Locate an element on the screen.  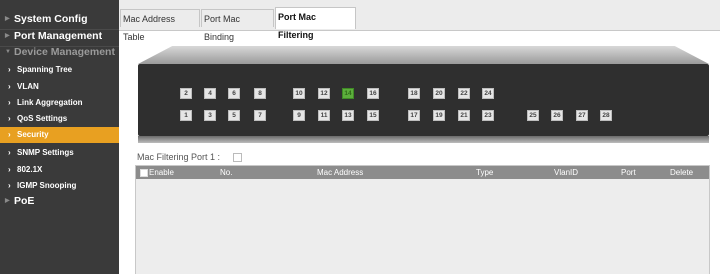
port-28: 28 is located at coordinates (606, 115).